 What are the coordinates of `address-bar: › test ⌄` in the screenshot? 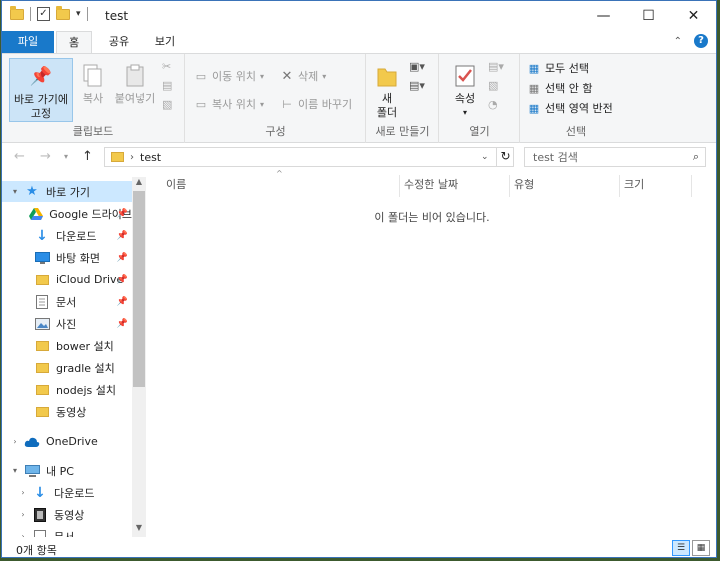 It's located at (309, 157).